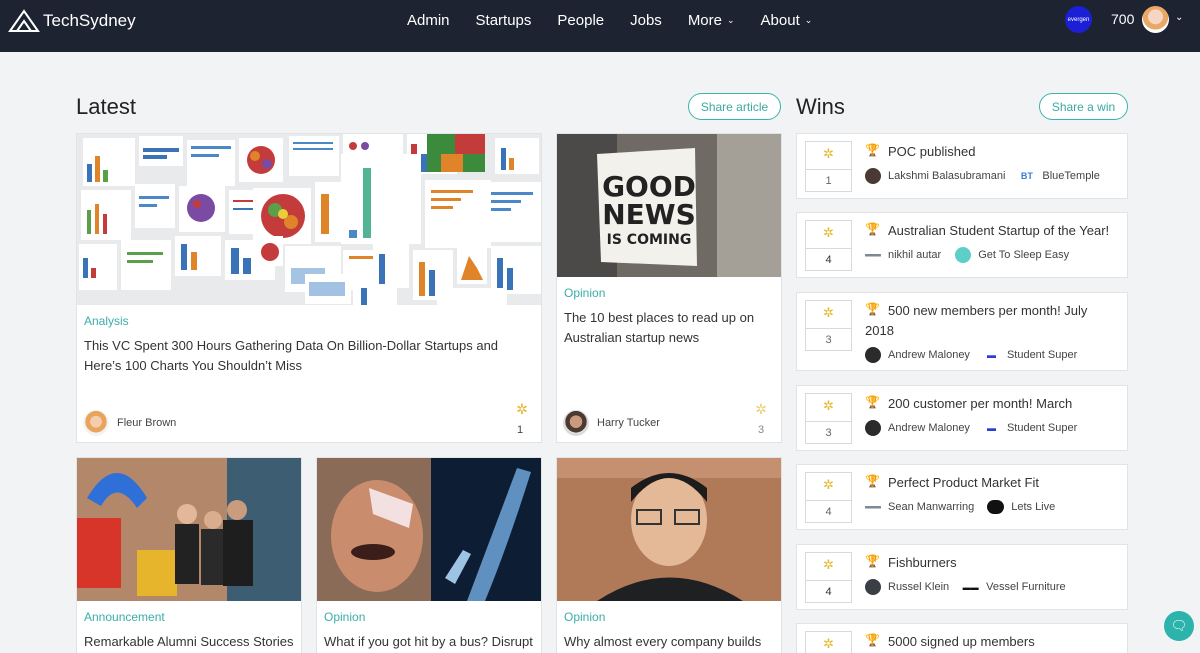  Describe the element at coordinates (990, 321) in the screenshot. I see `win-title: 500 new members per month! July 2018` at that location.